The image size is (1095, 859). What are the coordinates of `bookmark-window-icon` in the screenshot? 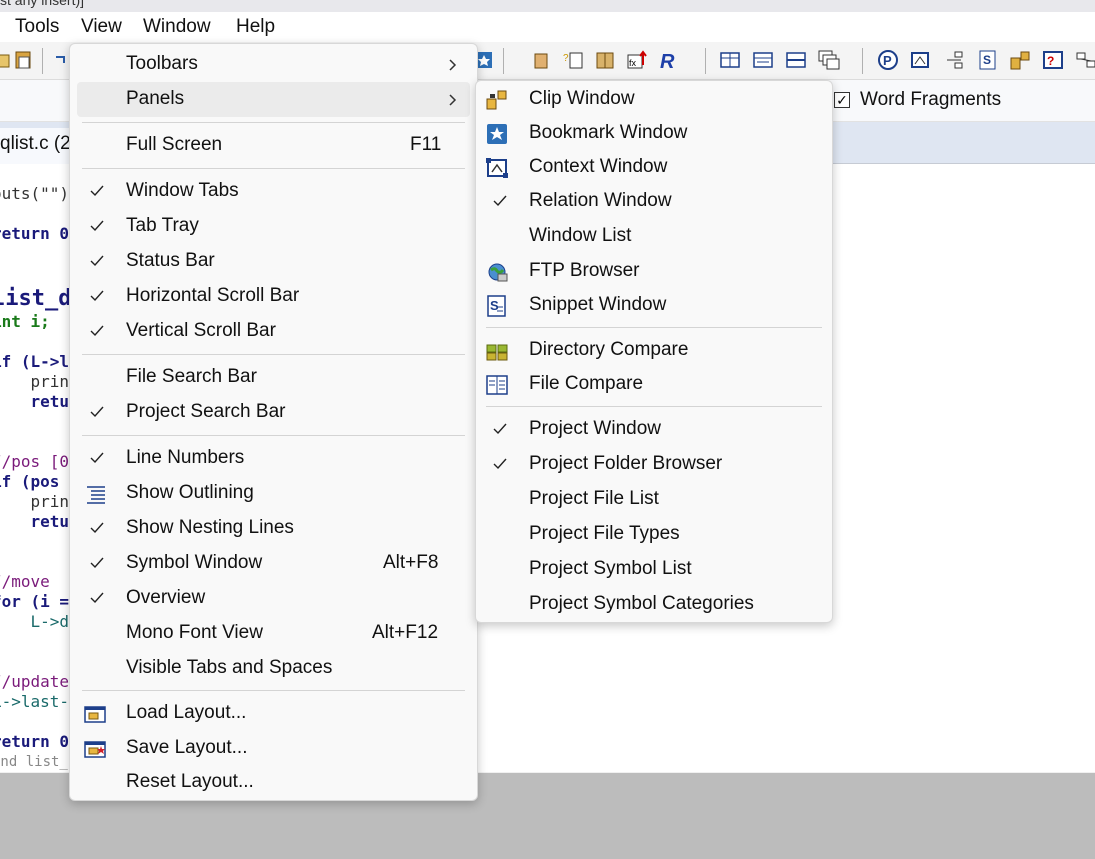 It's located at (497, 134).